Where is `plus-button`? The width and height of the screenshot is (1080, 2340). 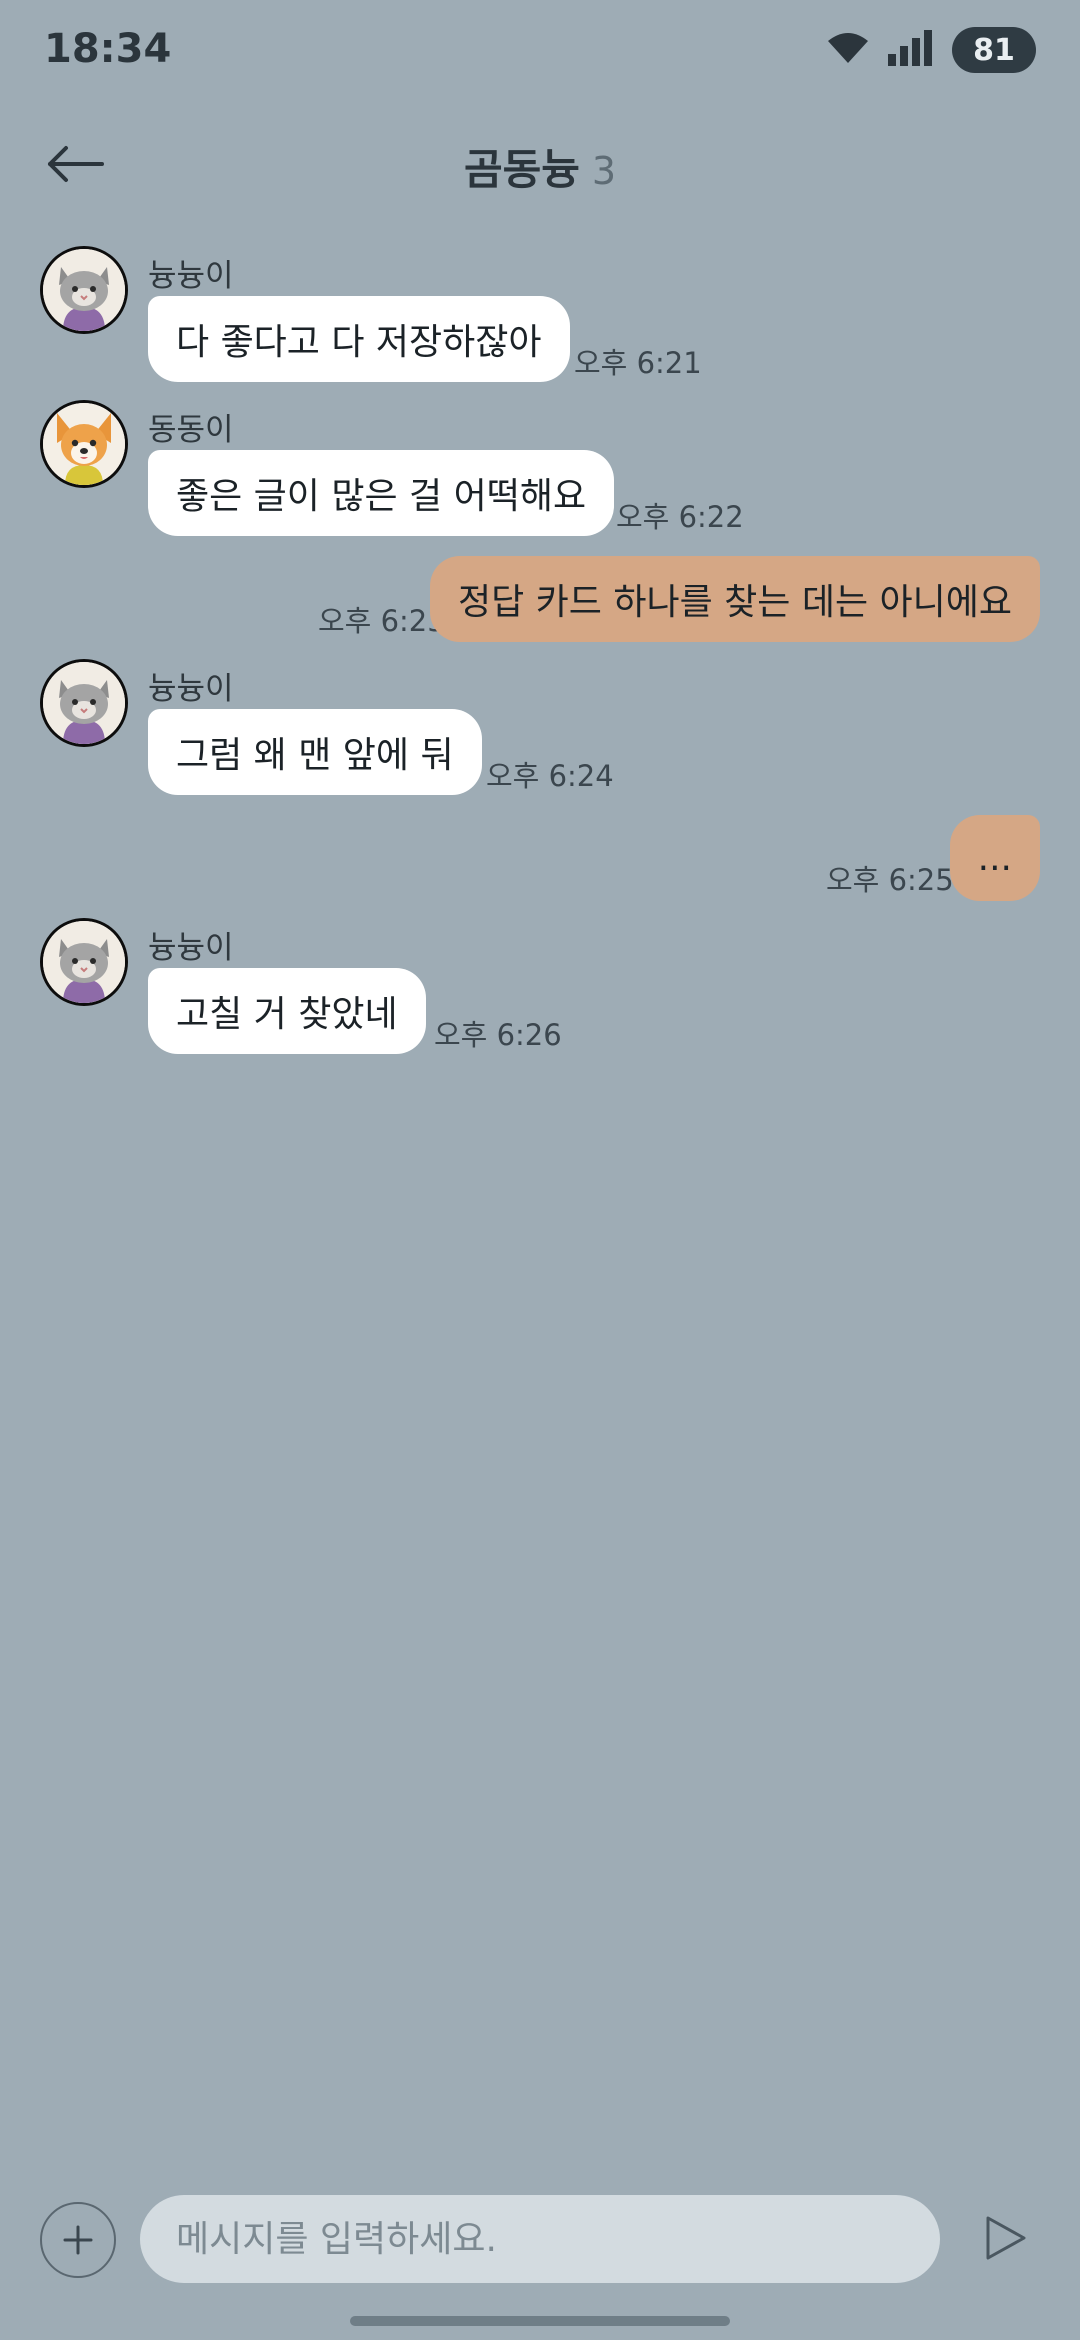 plus-button is located at coordinates (78, 2240).